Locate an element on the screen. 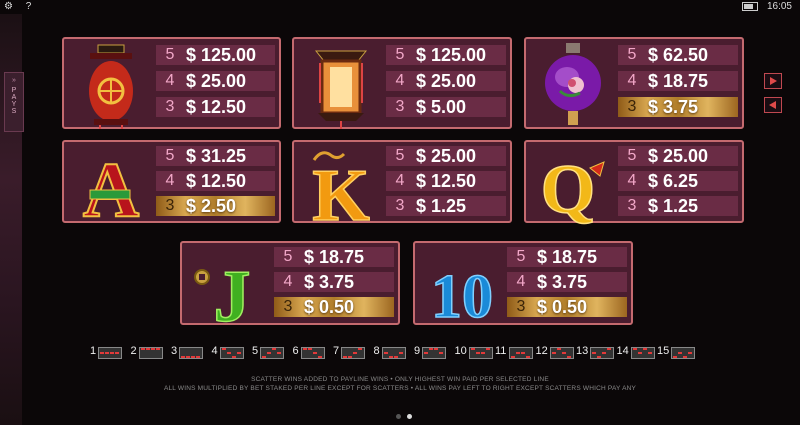 This screenshot has width=800, height=425. payline-number: 1 is located at coordinates (93, 351).